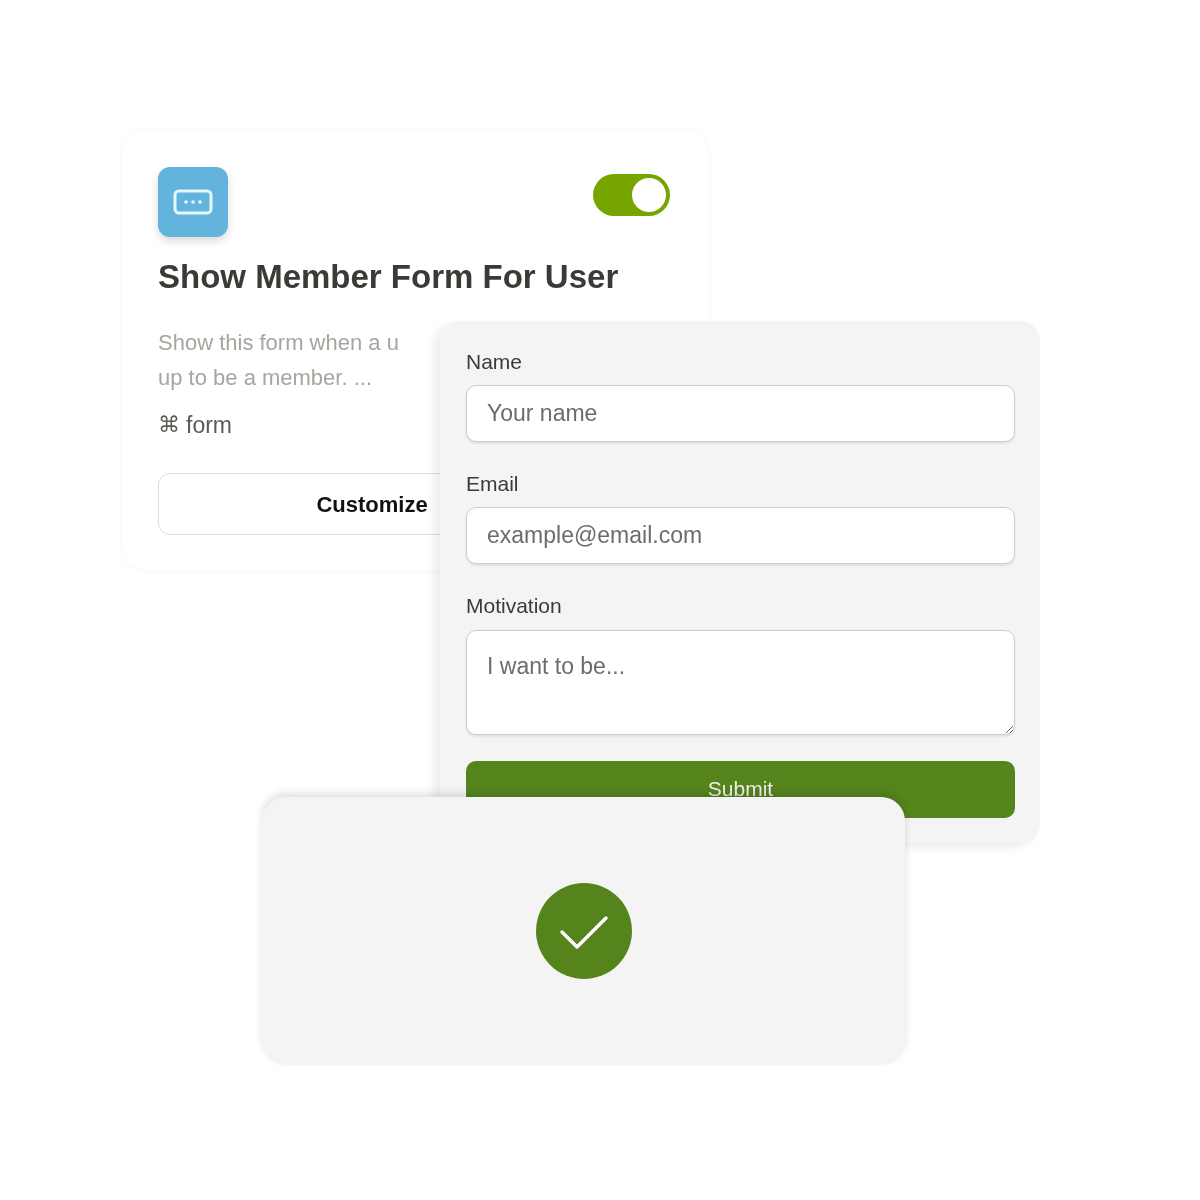 The height and width of the screenshot is (1200, 1200). Describe the element at coordinates (278, 342) in the screenshot. I see `description-text: Show this form when a u` at that location.